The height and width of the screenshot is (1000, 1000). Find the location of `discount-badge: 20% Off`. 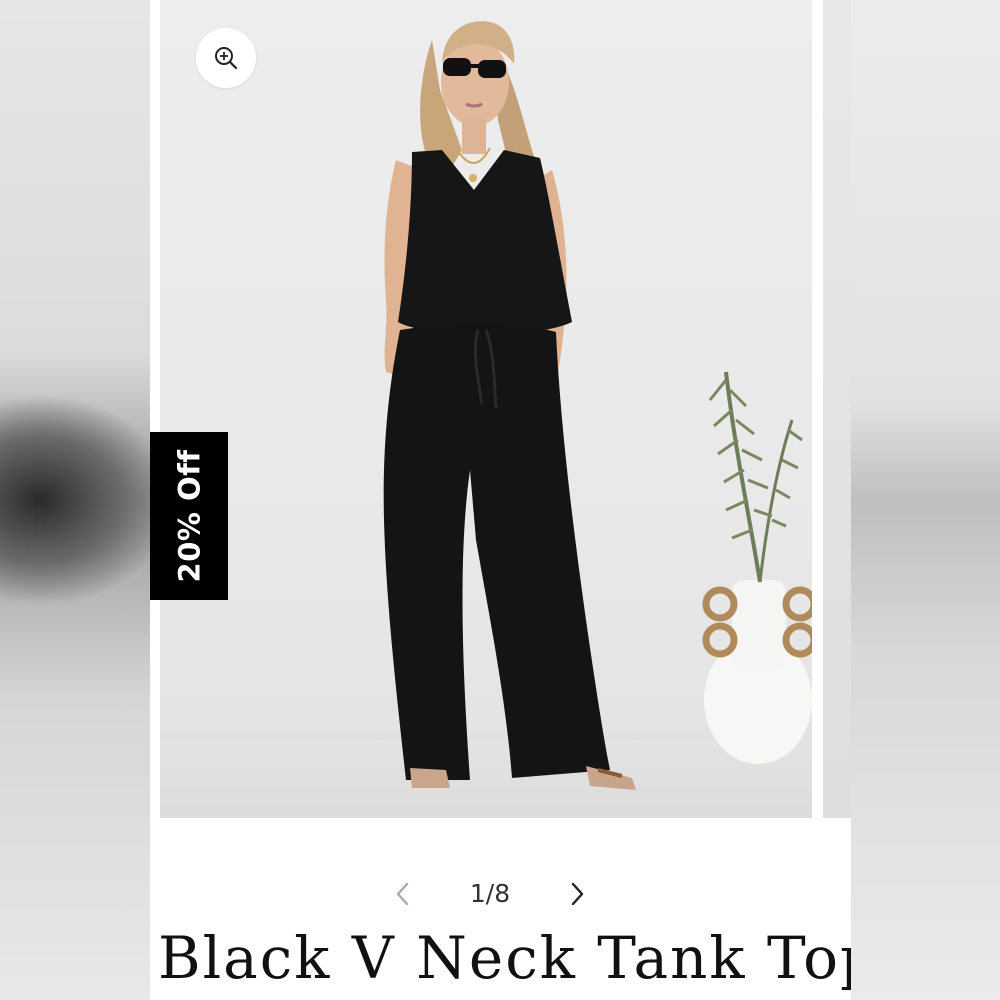

discount-badge: 20% Off is located at coordinates (189, 516).